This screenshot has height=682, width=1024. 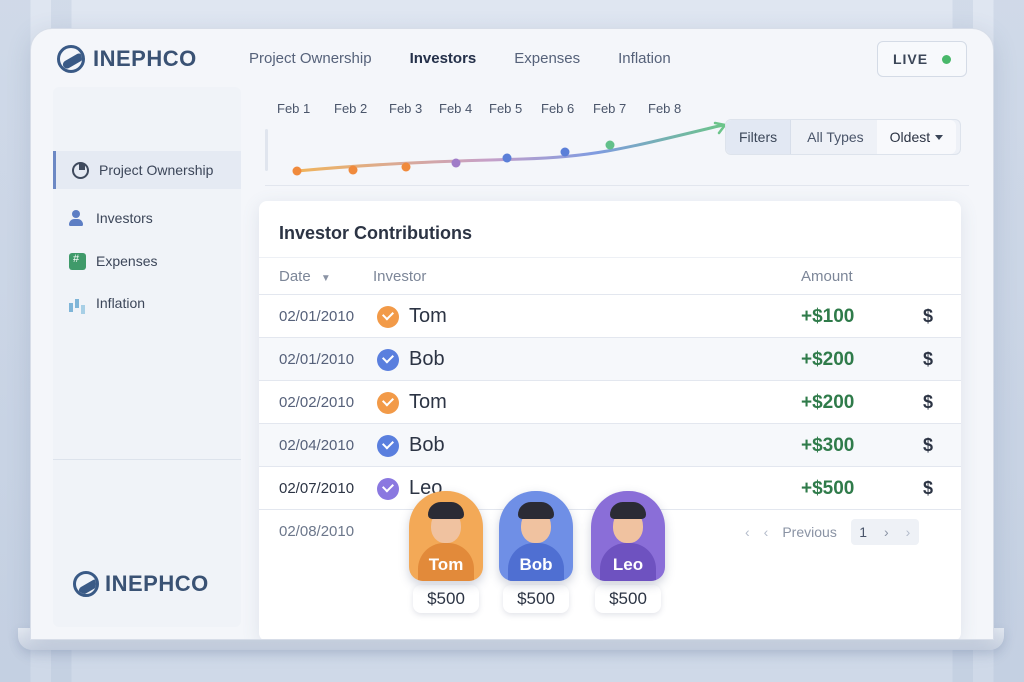 I want to click on investor-avatar-card-tom: Tom $500, so click(x=446, y=552).